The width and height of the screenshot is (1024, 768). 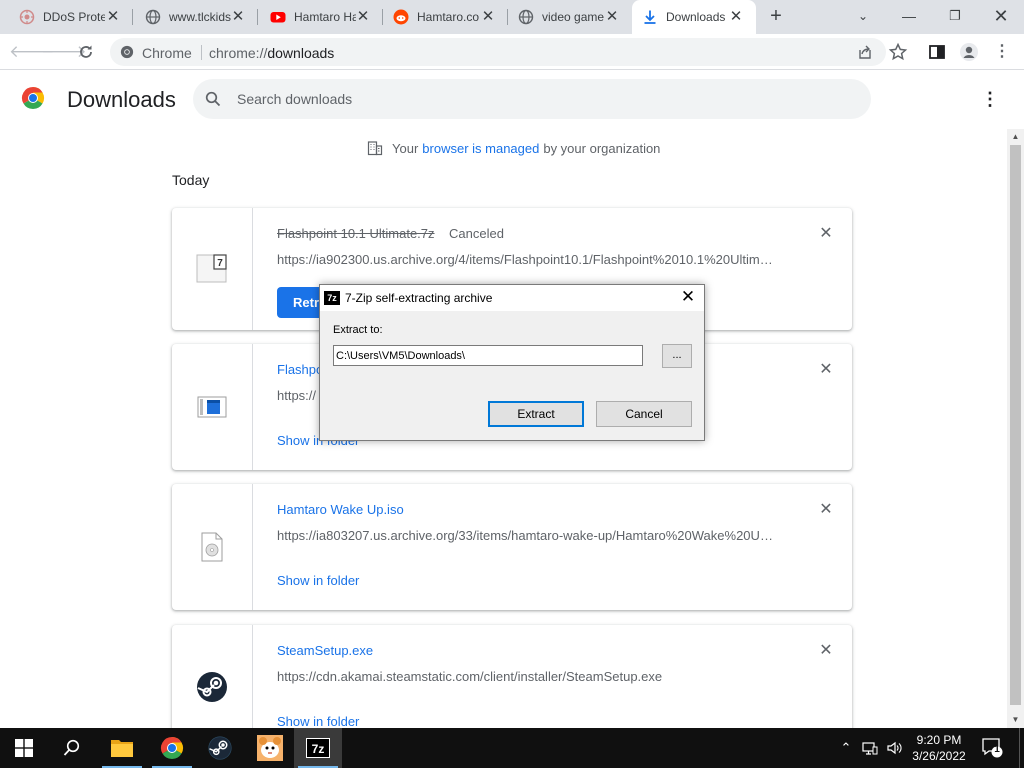 What do you see at coordinates (33, 98) in the screenshot?
I see `chrome-logo-icon` at bounding box center [33, 98].